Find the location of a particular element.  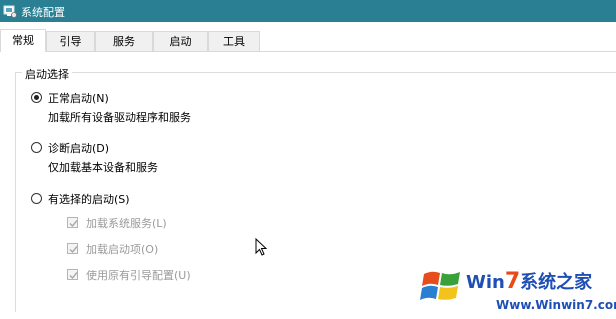

normal-startup-radio is located at coordinates (36, 97).